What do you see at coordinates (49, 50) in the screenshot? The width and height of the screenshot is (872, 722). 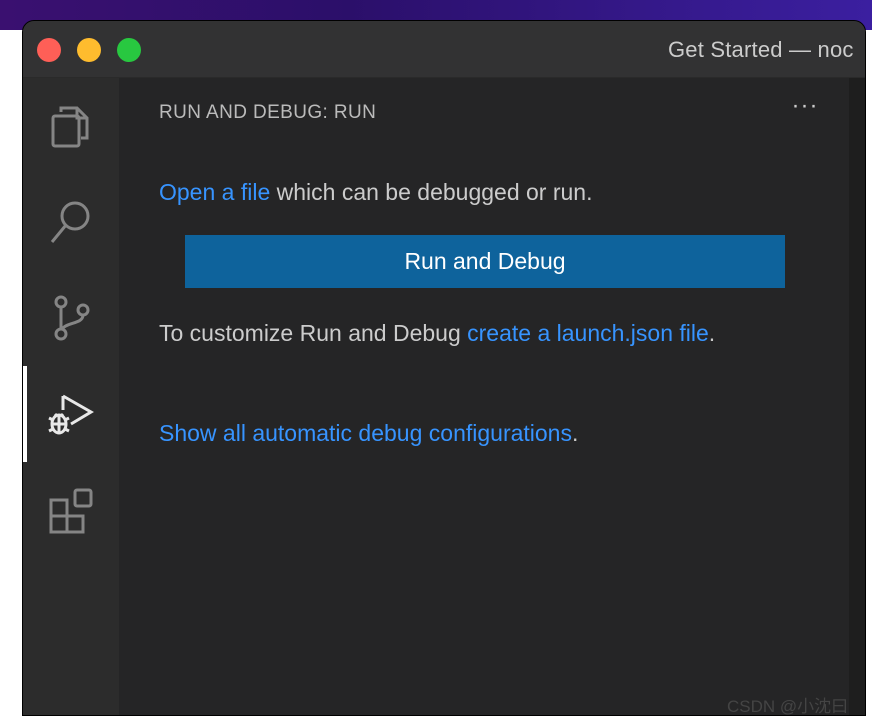 I see `close-window-button` at bounding box center [49, 50].